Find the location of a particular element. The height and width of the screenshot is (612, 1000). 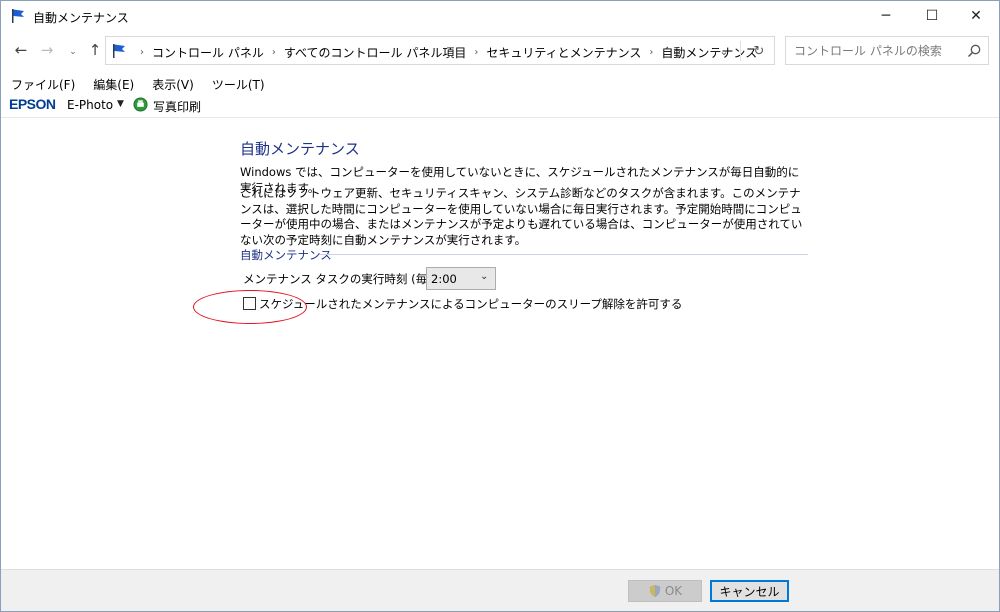

breadcrumb-control-panel: コントロール パネル is located at coordinates (208, 52).